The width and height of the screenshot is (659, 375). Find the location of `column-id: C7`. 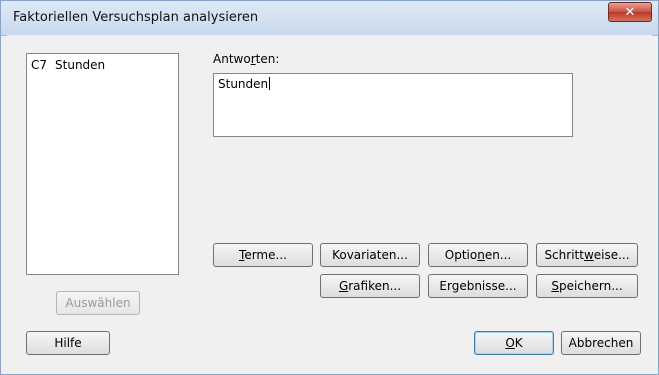

column-id: C7 is located at coordinates (39, 65).